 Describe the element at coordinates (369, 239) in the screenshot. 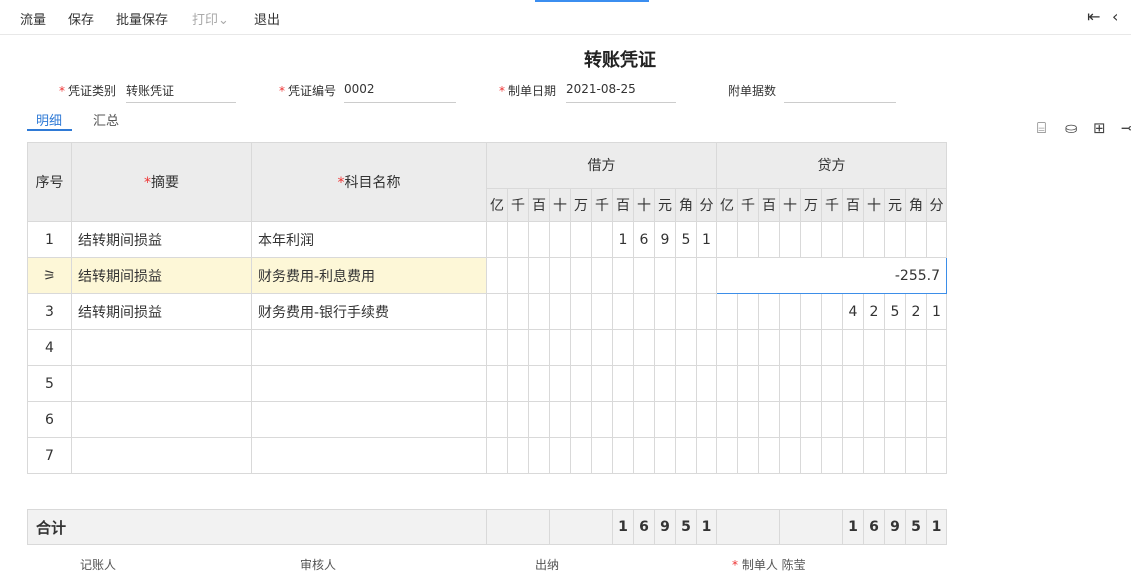

I see `row-account: 本年利润` at that location.